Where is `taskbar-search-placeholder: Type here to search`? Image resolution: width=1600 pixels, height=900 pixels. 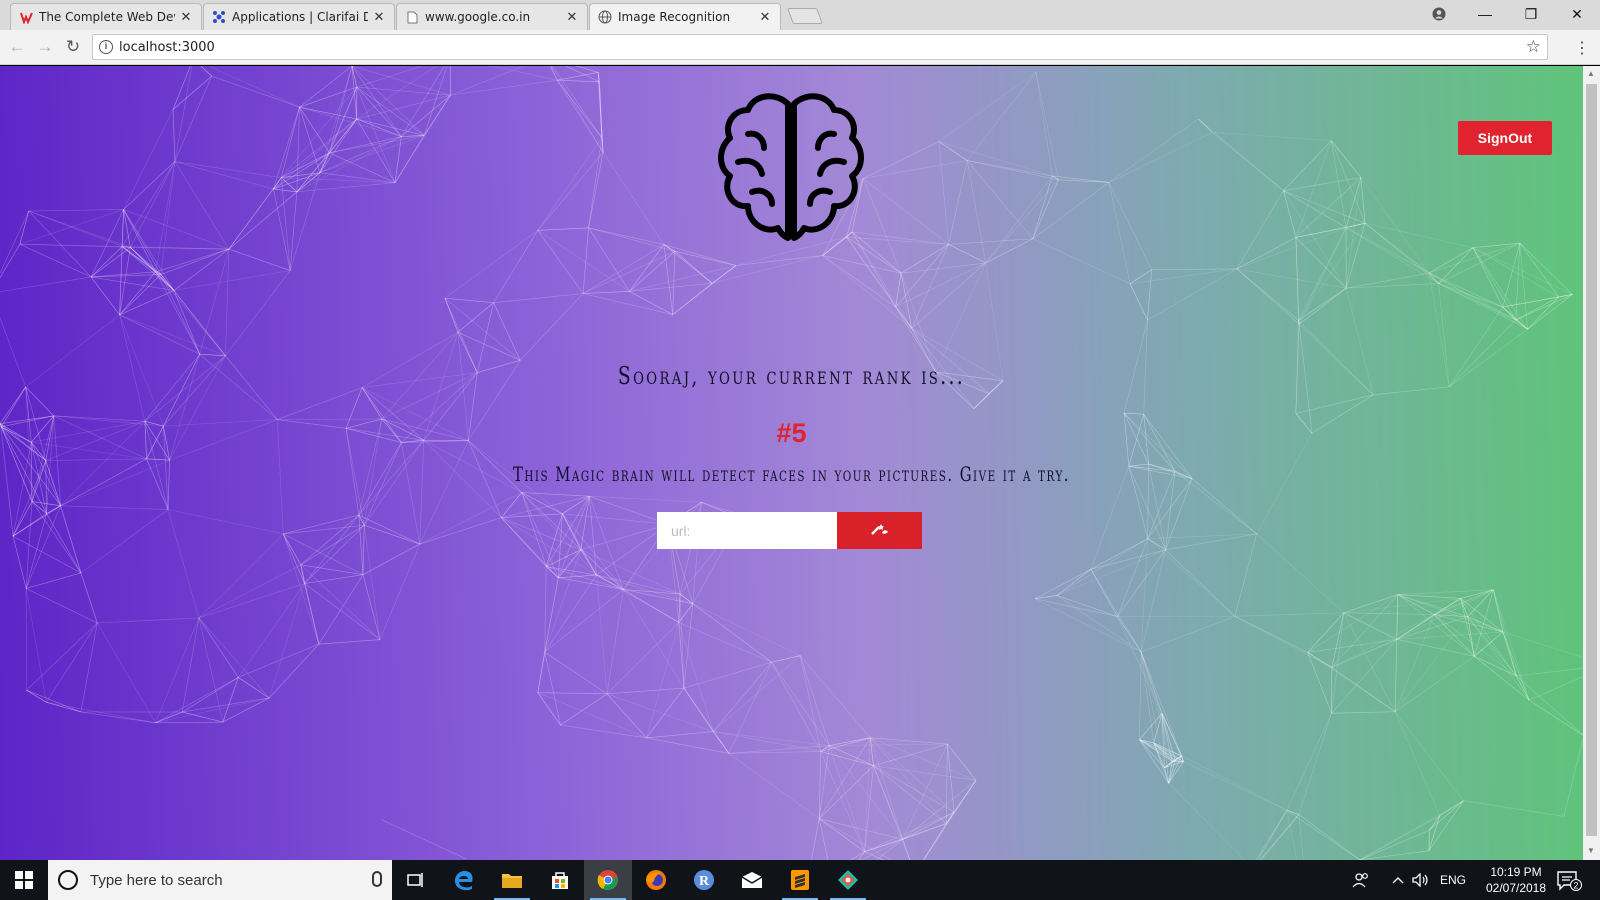
taskbar-search-placeholder: Type here to search is located at coordinates (156, 880).